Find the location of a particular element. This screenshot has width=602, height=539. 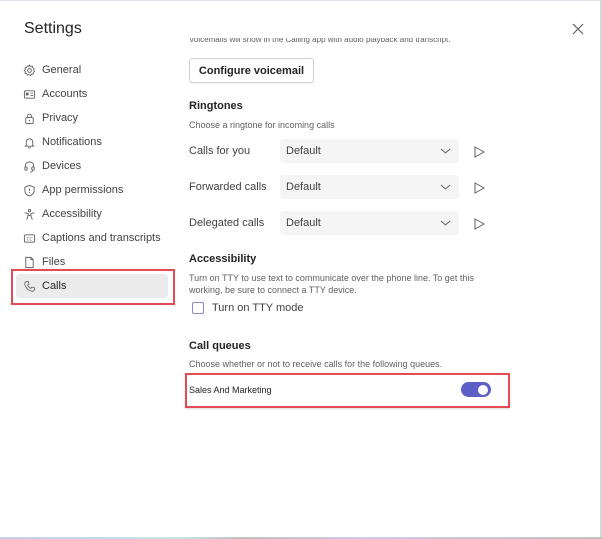

sidebar-item-calls: Calls is located at coordinates (92, 286).